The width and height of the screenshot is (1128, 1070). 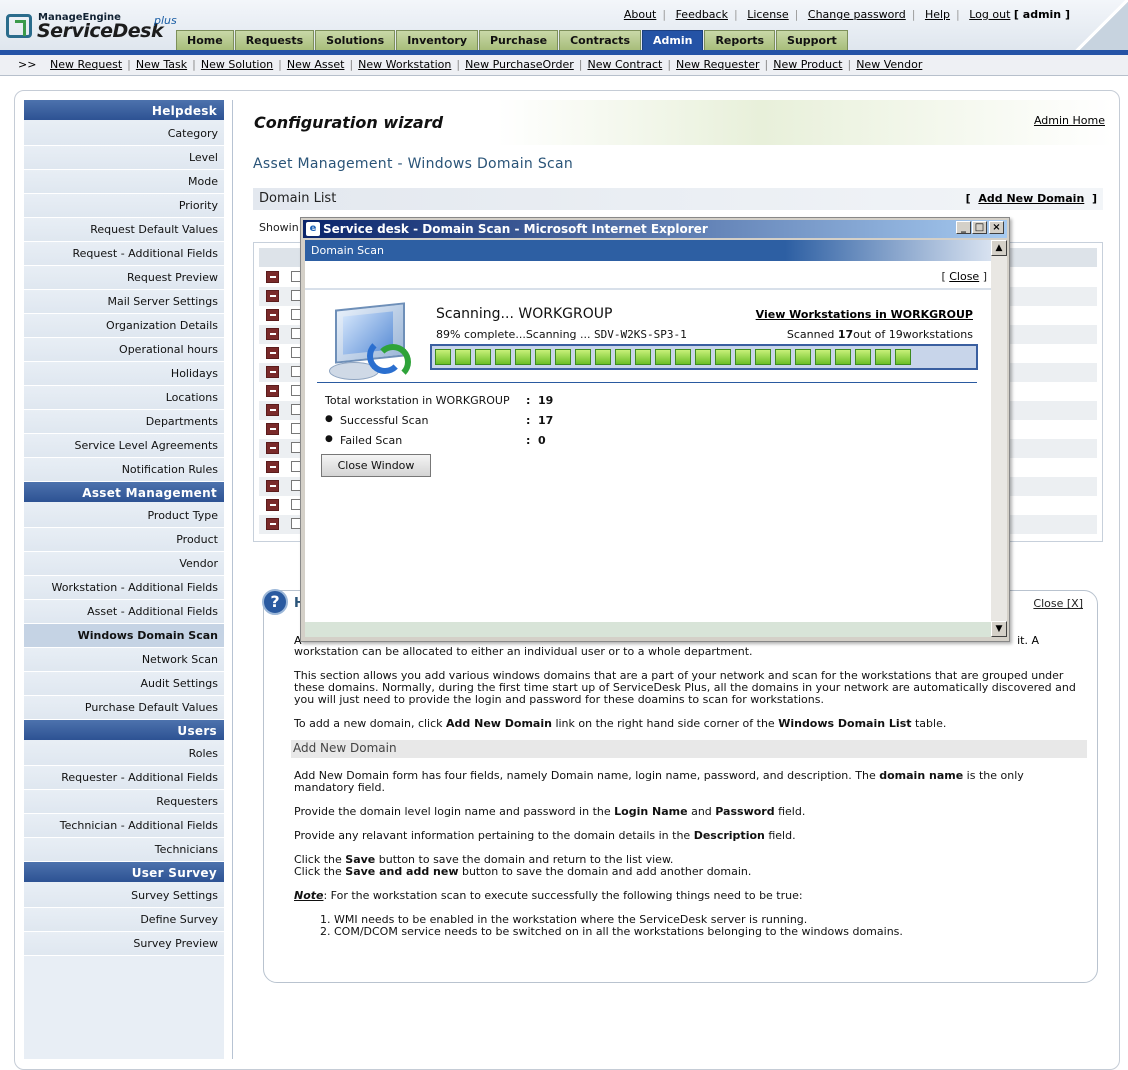 What do you see at coordinates (124, 278) in the screenshot?
I see `sidebar-item-request-preview: Request Preview` at bounding box center [124, 278].